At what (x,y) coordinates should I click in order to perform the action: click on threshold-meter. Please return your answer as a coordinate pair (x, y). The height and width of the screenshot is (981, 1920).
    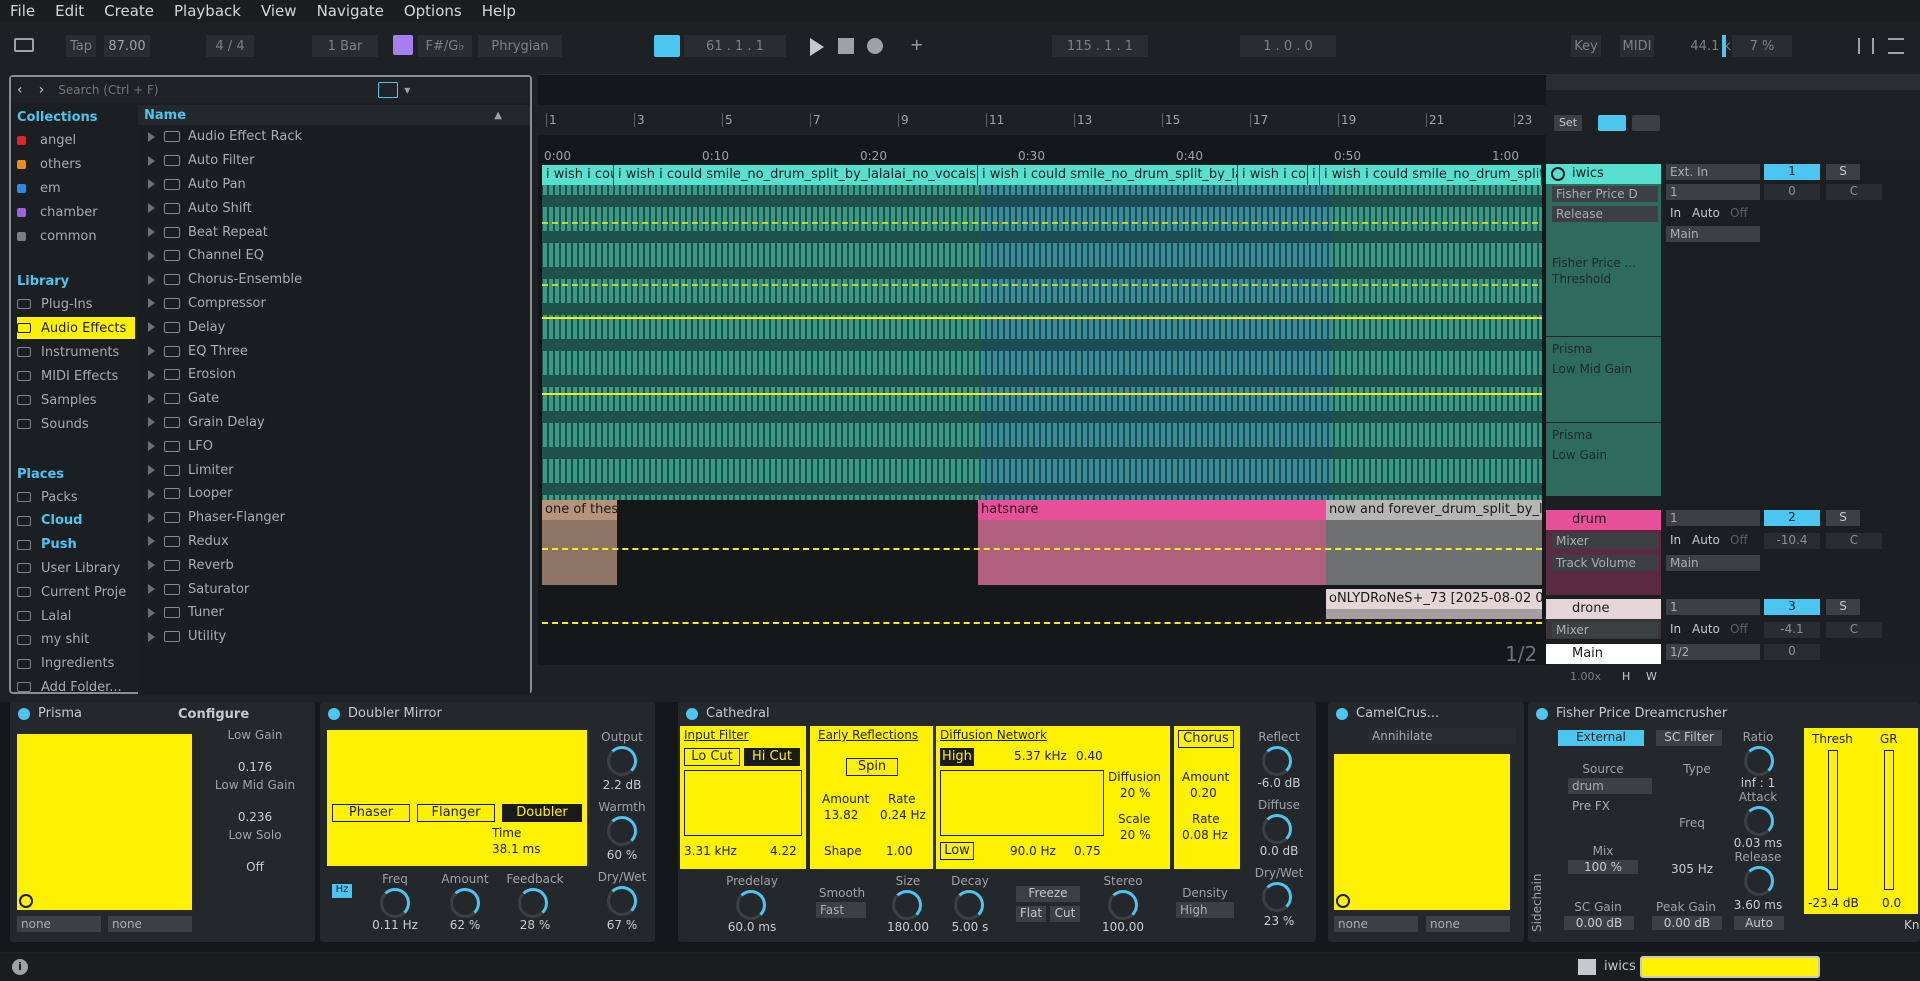
    Looking at the image, I should click on (1833, 820).